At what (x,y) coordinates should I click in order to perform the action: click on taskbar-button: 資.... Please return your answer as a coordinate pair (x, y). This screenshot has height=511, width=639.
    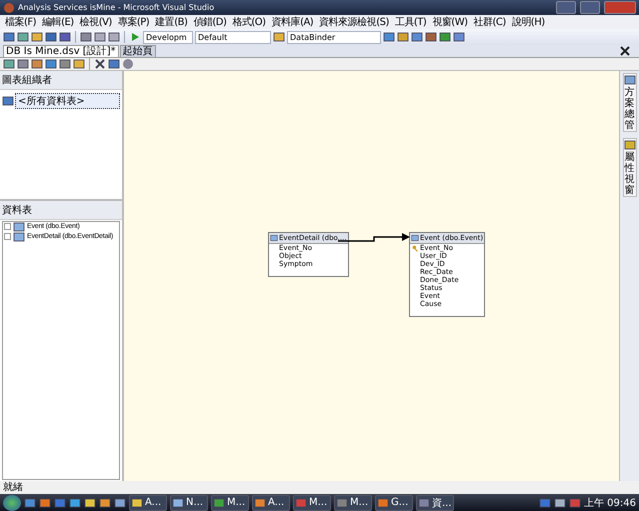
    Looking at the image, I should click on (435, 502).